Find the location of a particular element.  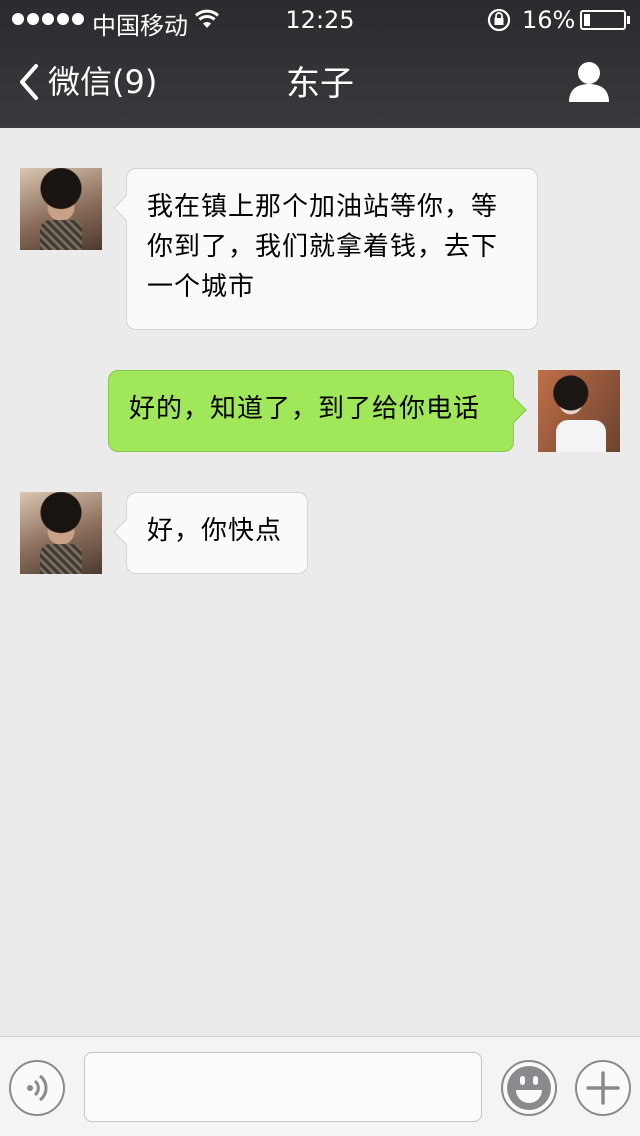

emoji-button is located at coordinates (529, 1088).